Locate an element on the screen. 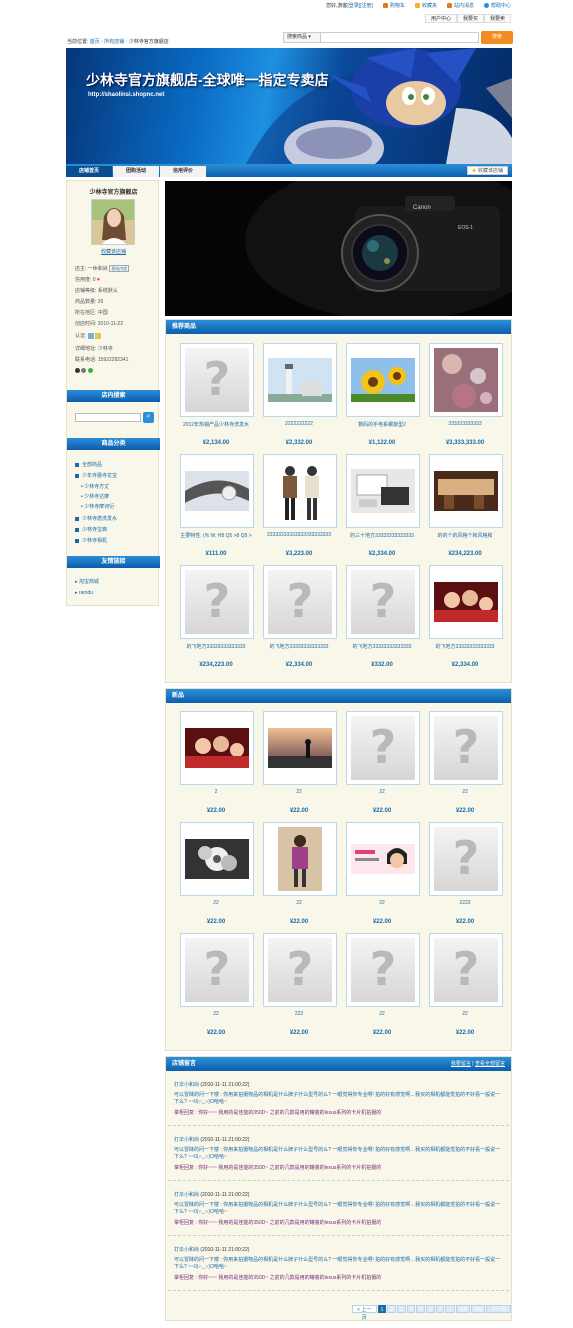 The height and width of the screenshot is (1328, 573). product-name: 主要特性: (% W. H8 Q5 >8 Q5 > is located at coordinates (216, 535).